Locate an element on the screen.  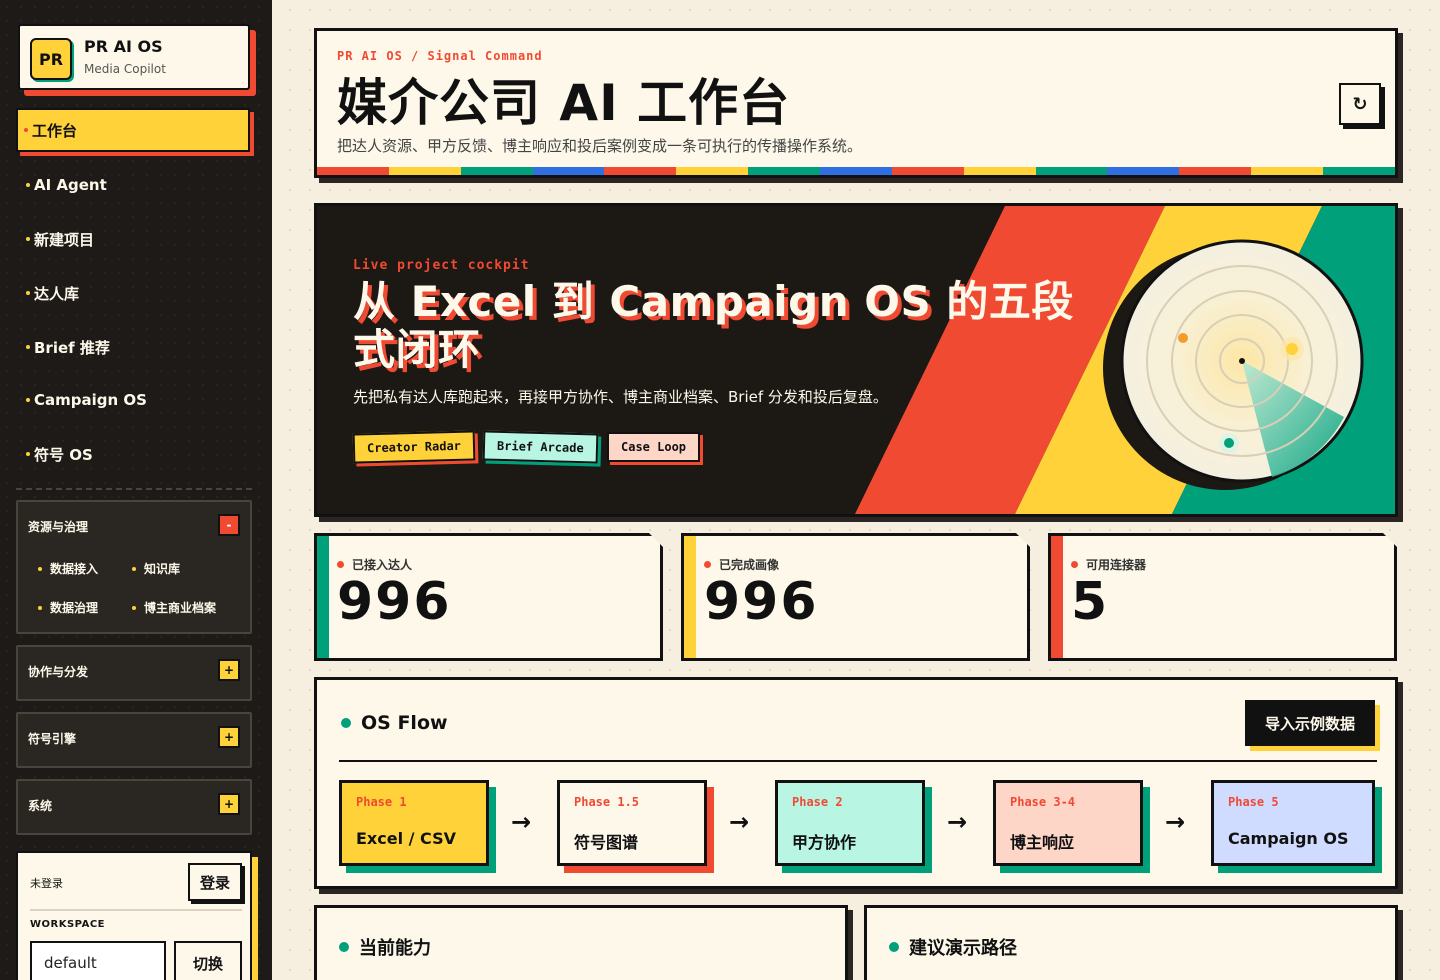
brand-subtitle: Media Copilot is located at coordinates (125, 69).